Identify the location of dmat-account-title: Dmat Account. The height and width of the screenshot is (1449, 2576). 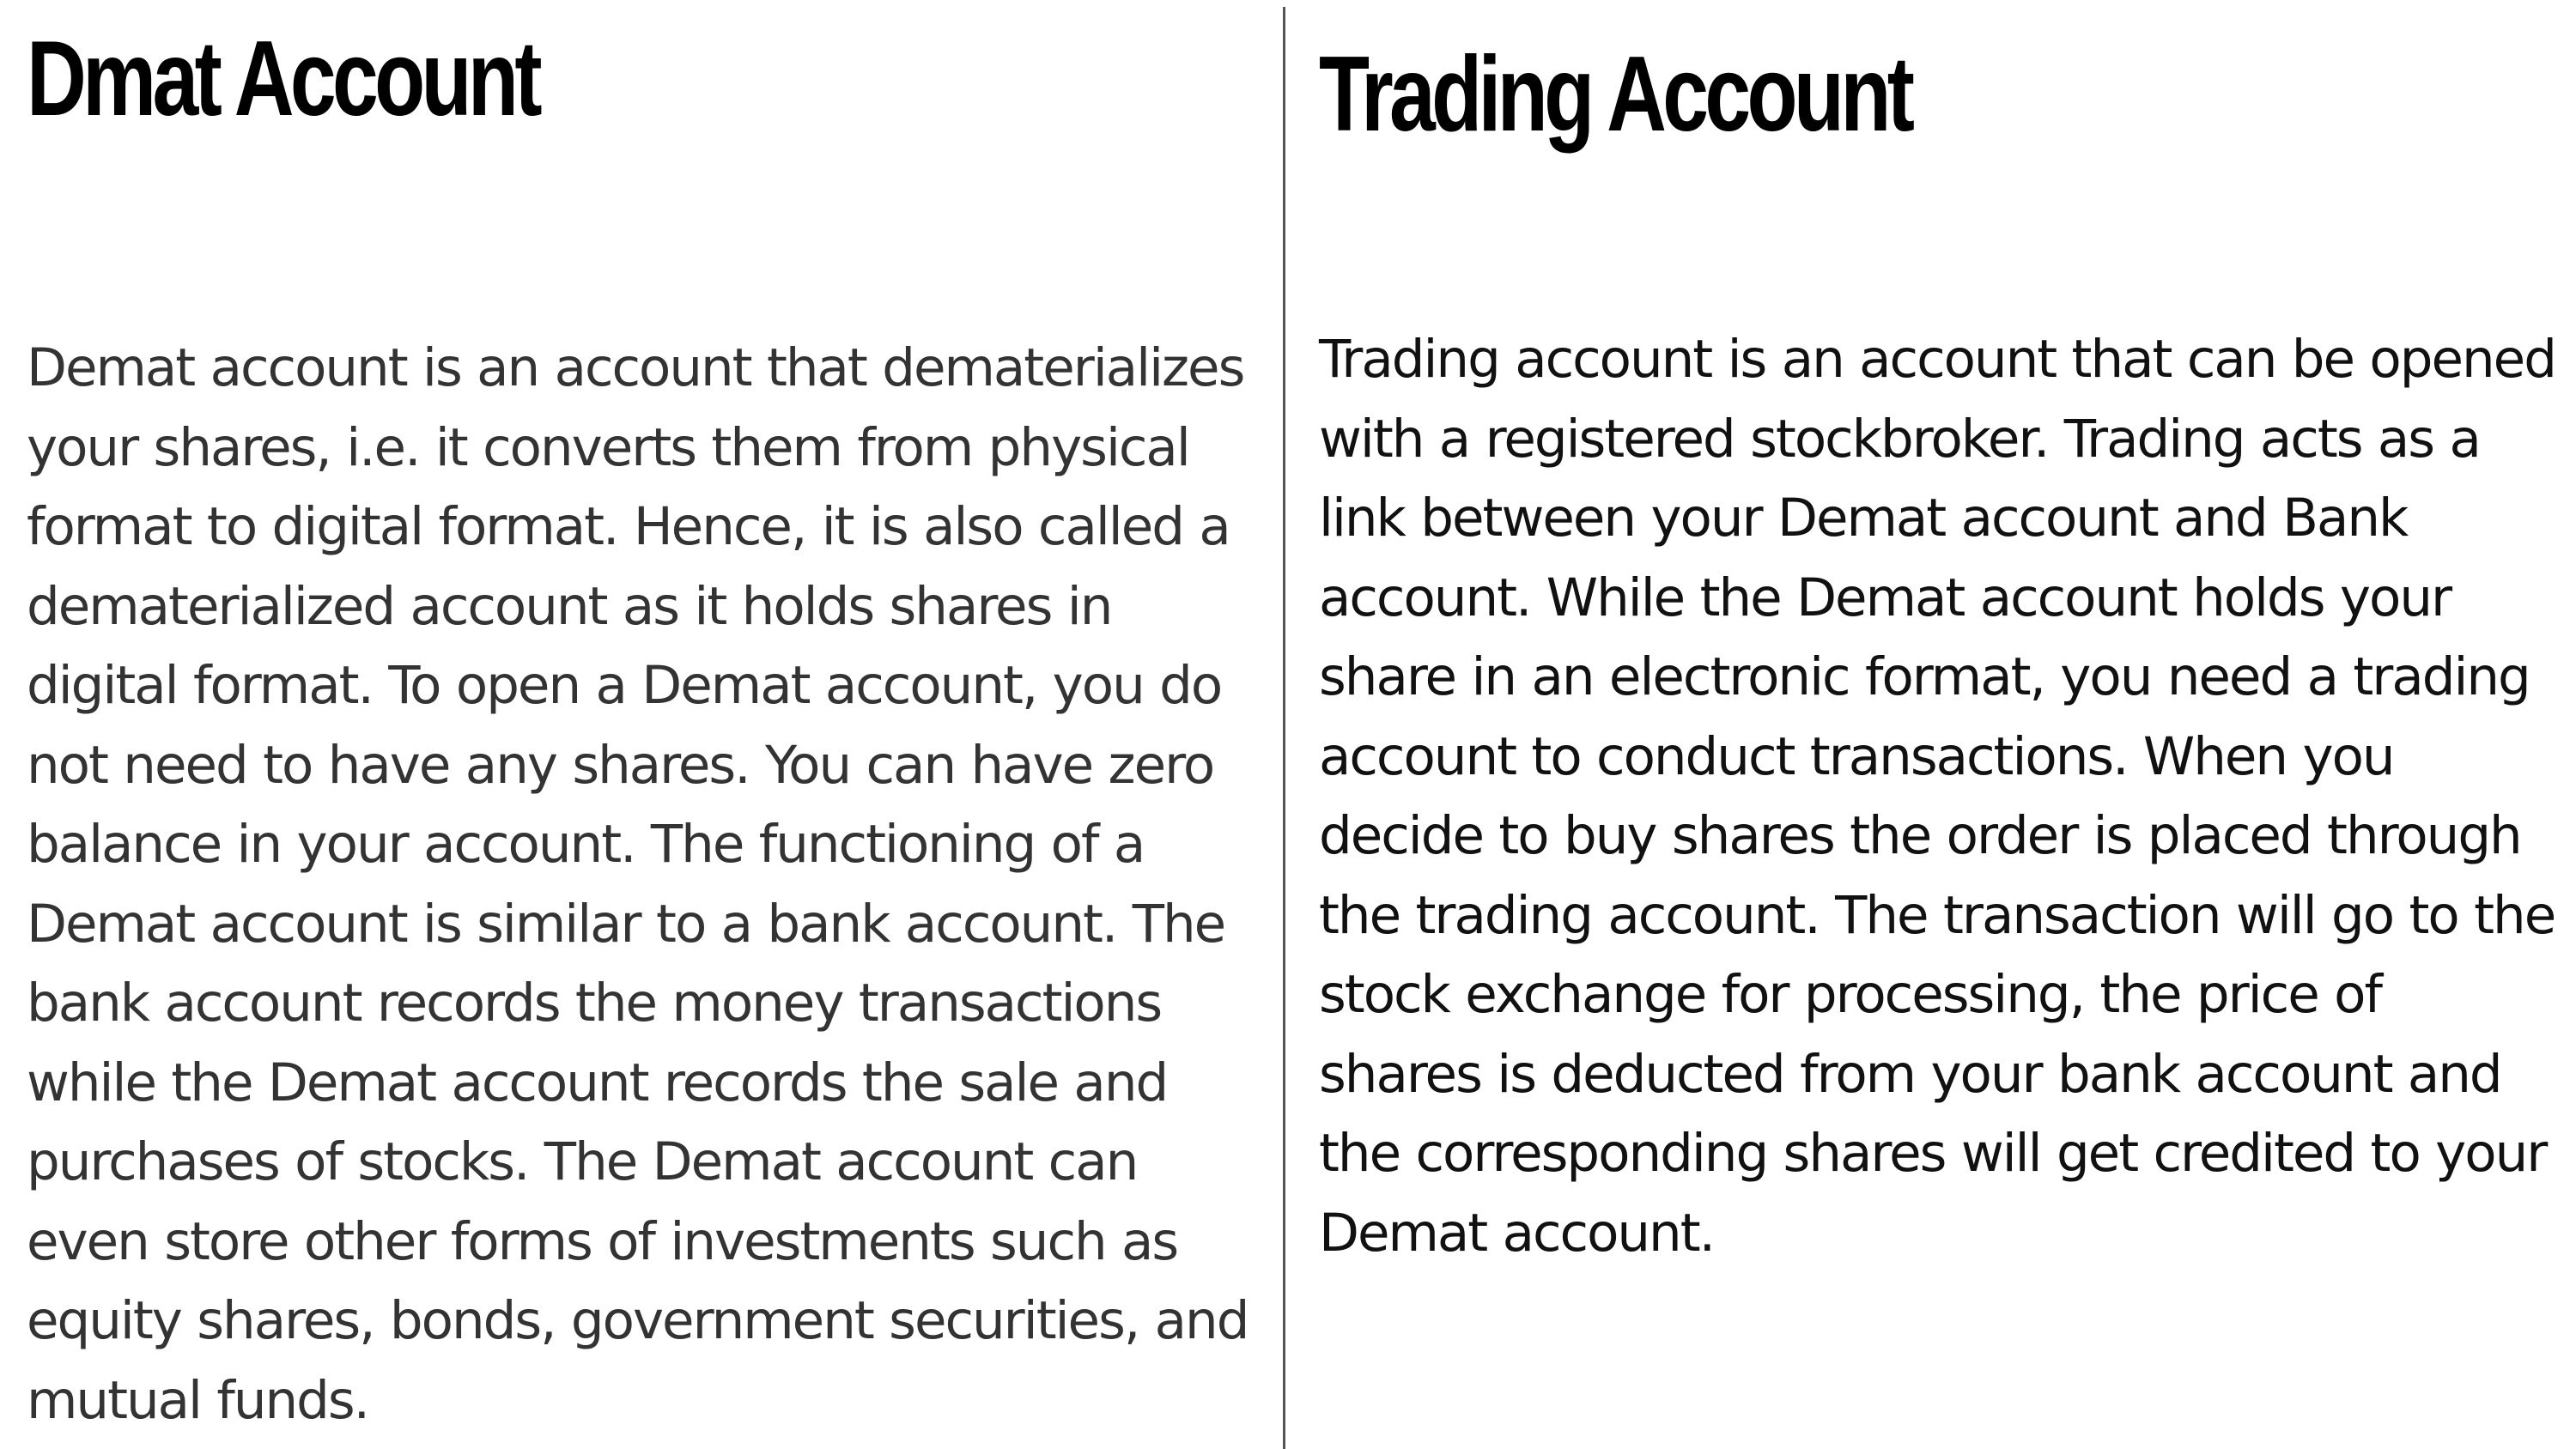
(285, 79).